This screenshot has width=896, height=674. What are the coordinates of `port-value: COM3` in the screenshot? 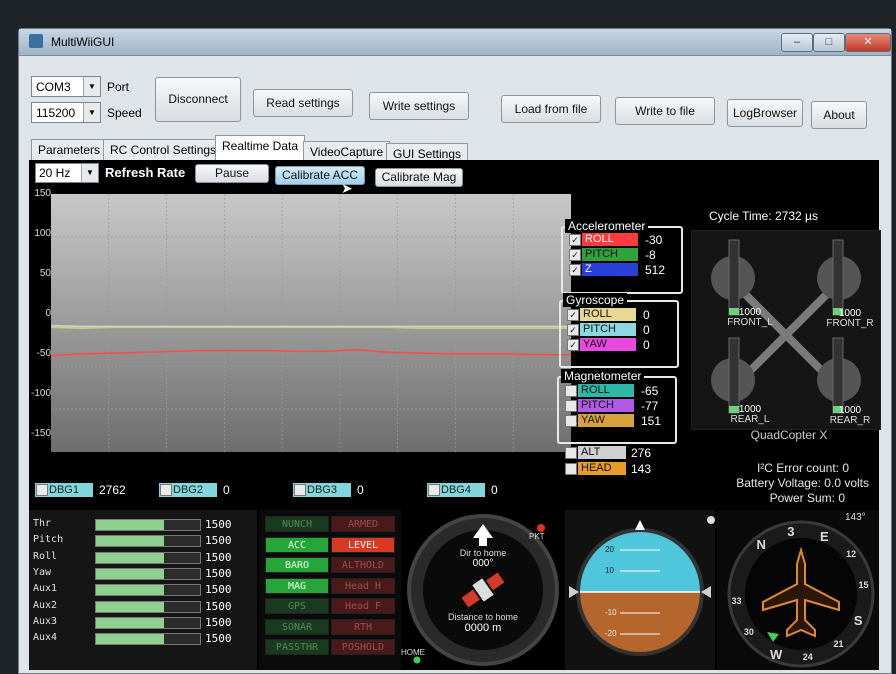 It's located at (53, 87).